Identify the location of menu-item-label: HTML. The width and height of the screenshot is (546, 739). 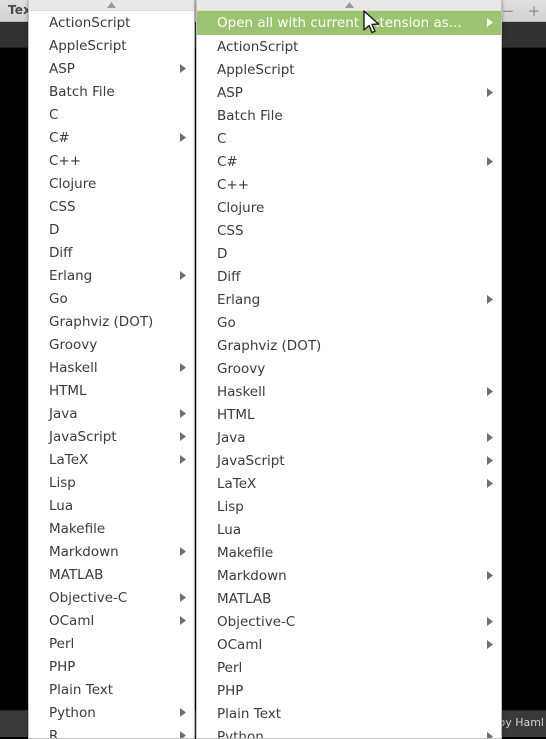
(355, 415).